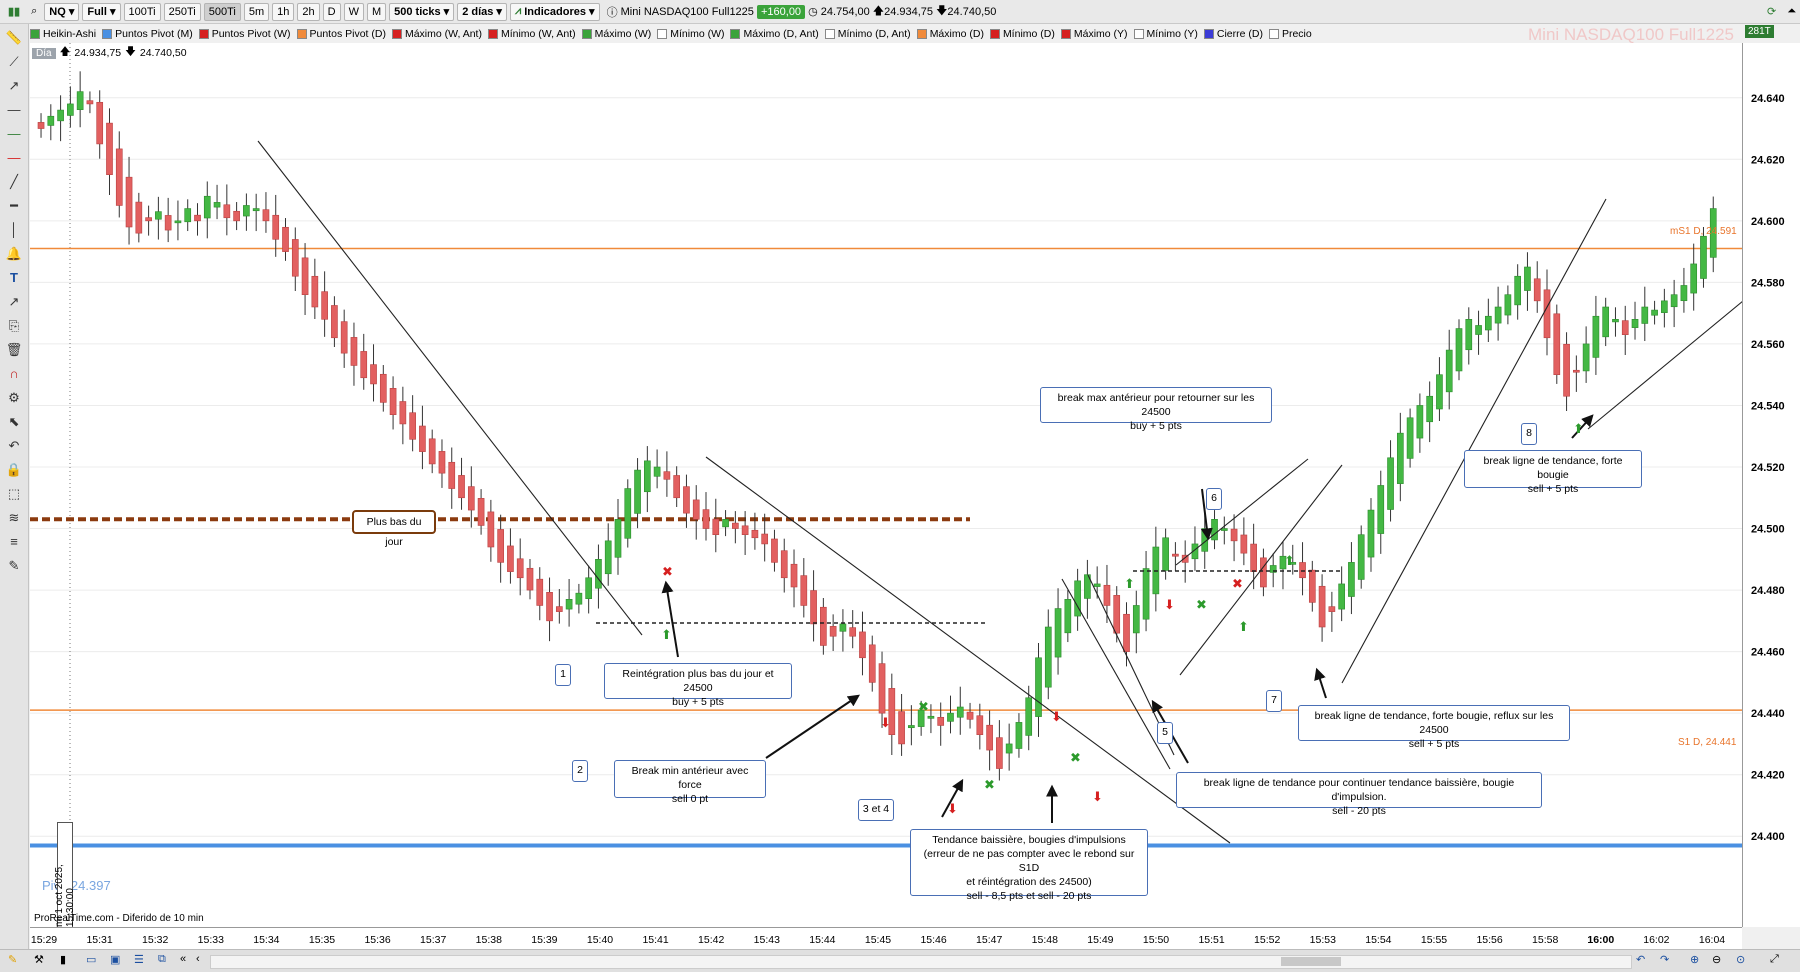  Describe the element at coordinates (690, 34) in the screenshot. I see `legend-item: Mínimo (W)` at that location.